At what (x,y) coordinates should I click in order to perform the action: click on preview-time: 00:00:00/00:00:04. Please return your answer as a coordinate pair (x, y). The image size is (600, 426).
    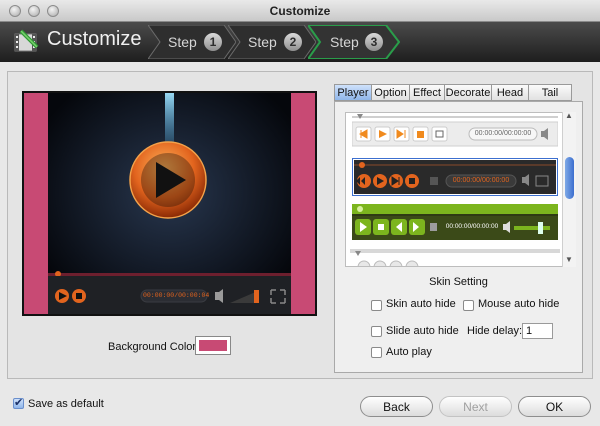
    Looking at the image, I should click on (176, 295).